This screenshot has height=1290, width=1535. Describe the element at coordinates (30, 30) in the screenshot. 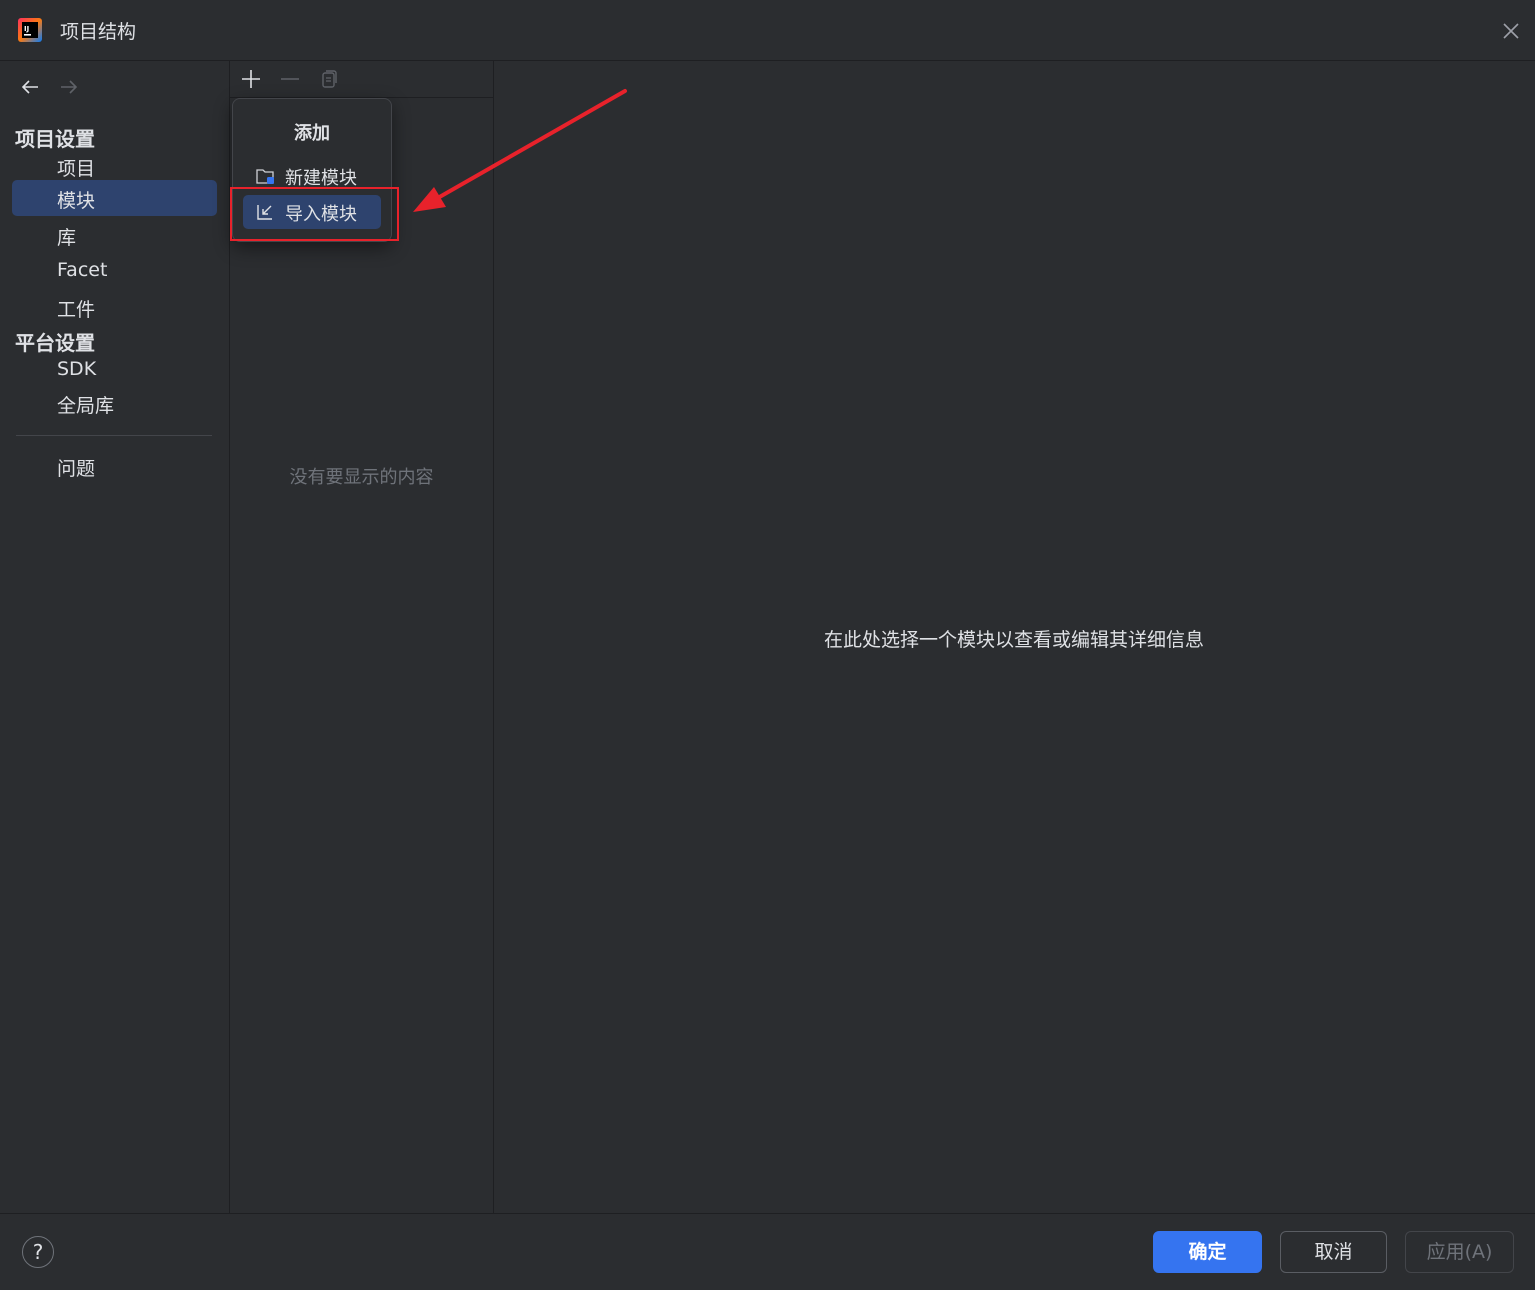

I see `intellij-logo-icon: IJ` at that location.